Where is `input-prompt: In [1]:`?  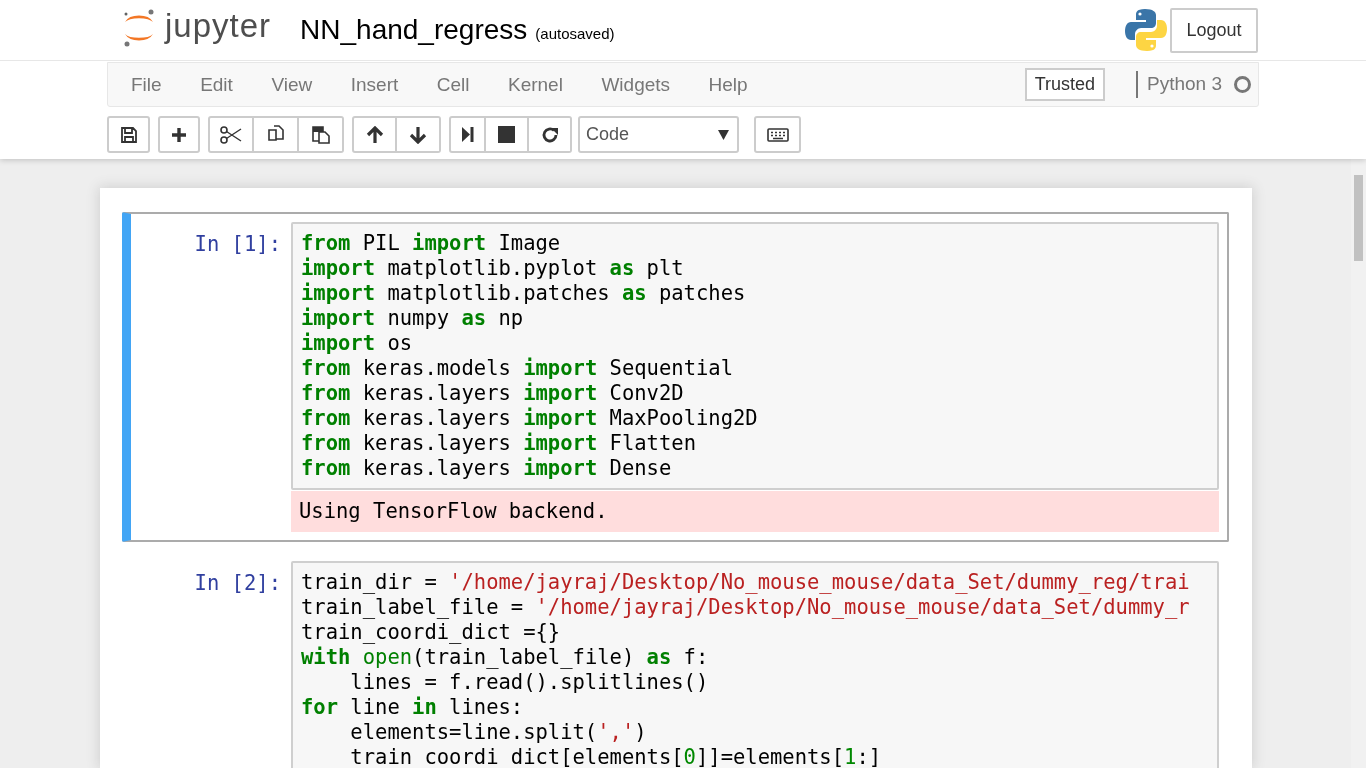
input-prompt: In [1]: is located at coordinates (237, 244).